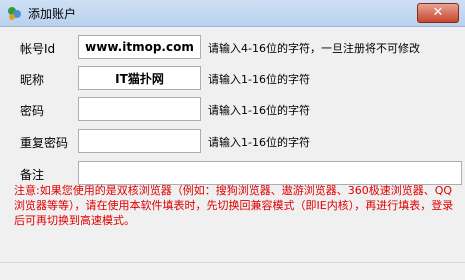 The width and height of the screenshot is (465, 280). Describe the element at coordinates (32, 111) in the screenshot. I see `password-label: 密码` at that location.